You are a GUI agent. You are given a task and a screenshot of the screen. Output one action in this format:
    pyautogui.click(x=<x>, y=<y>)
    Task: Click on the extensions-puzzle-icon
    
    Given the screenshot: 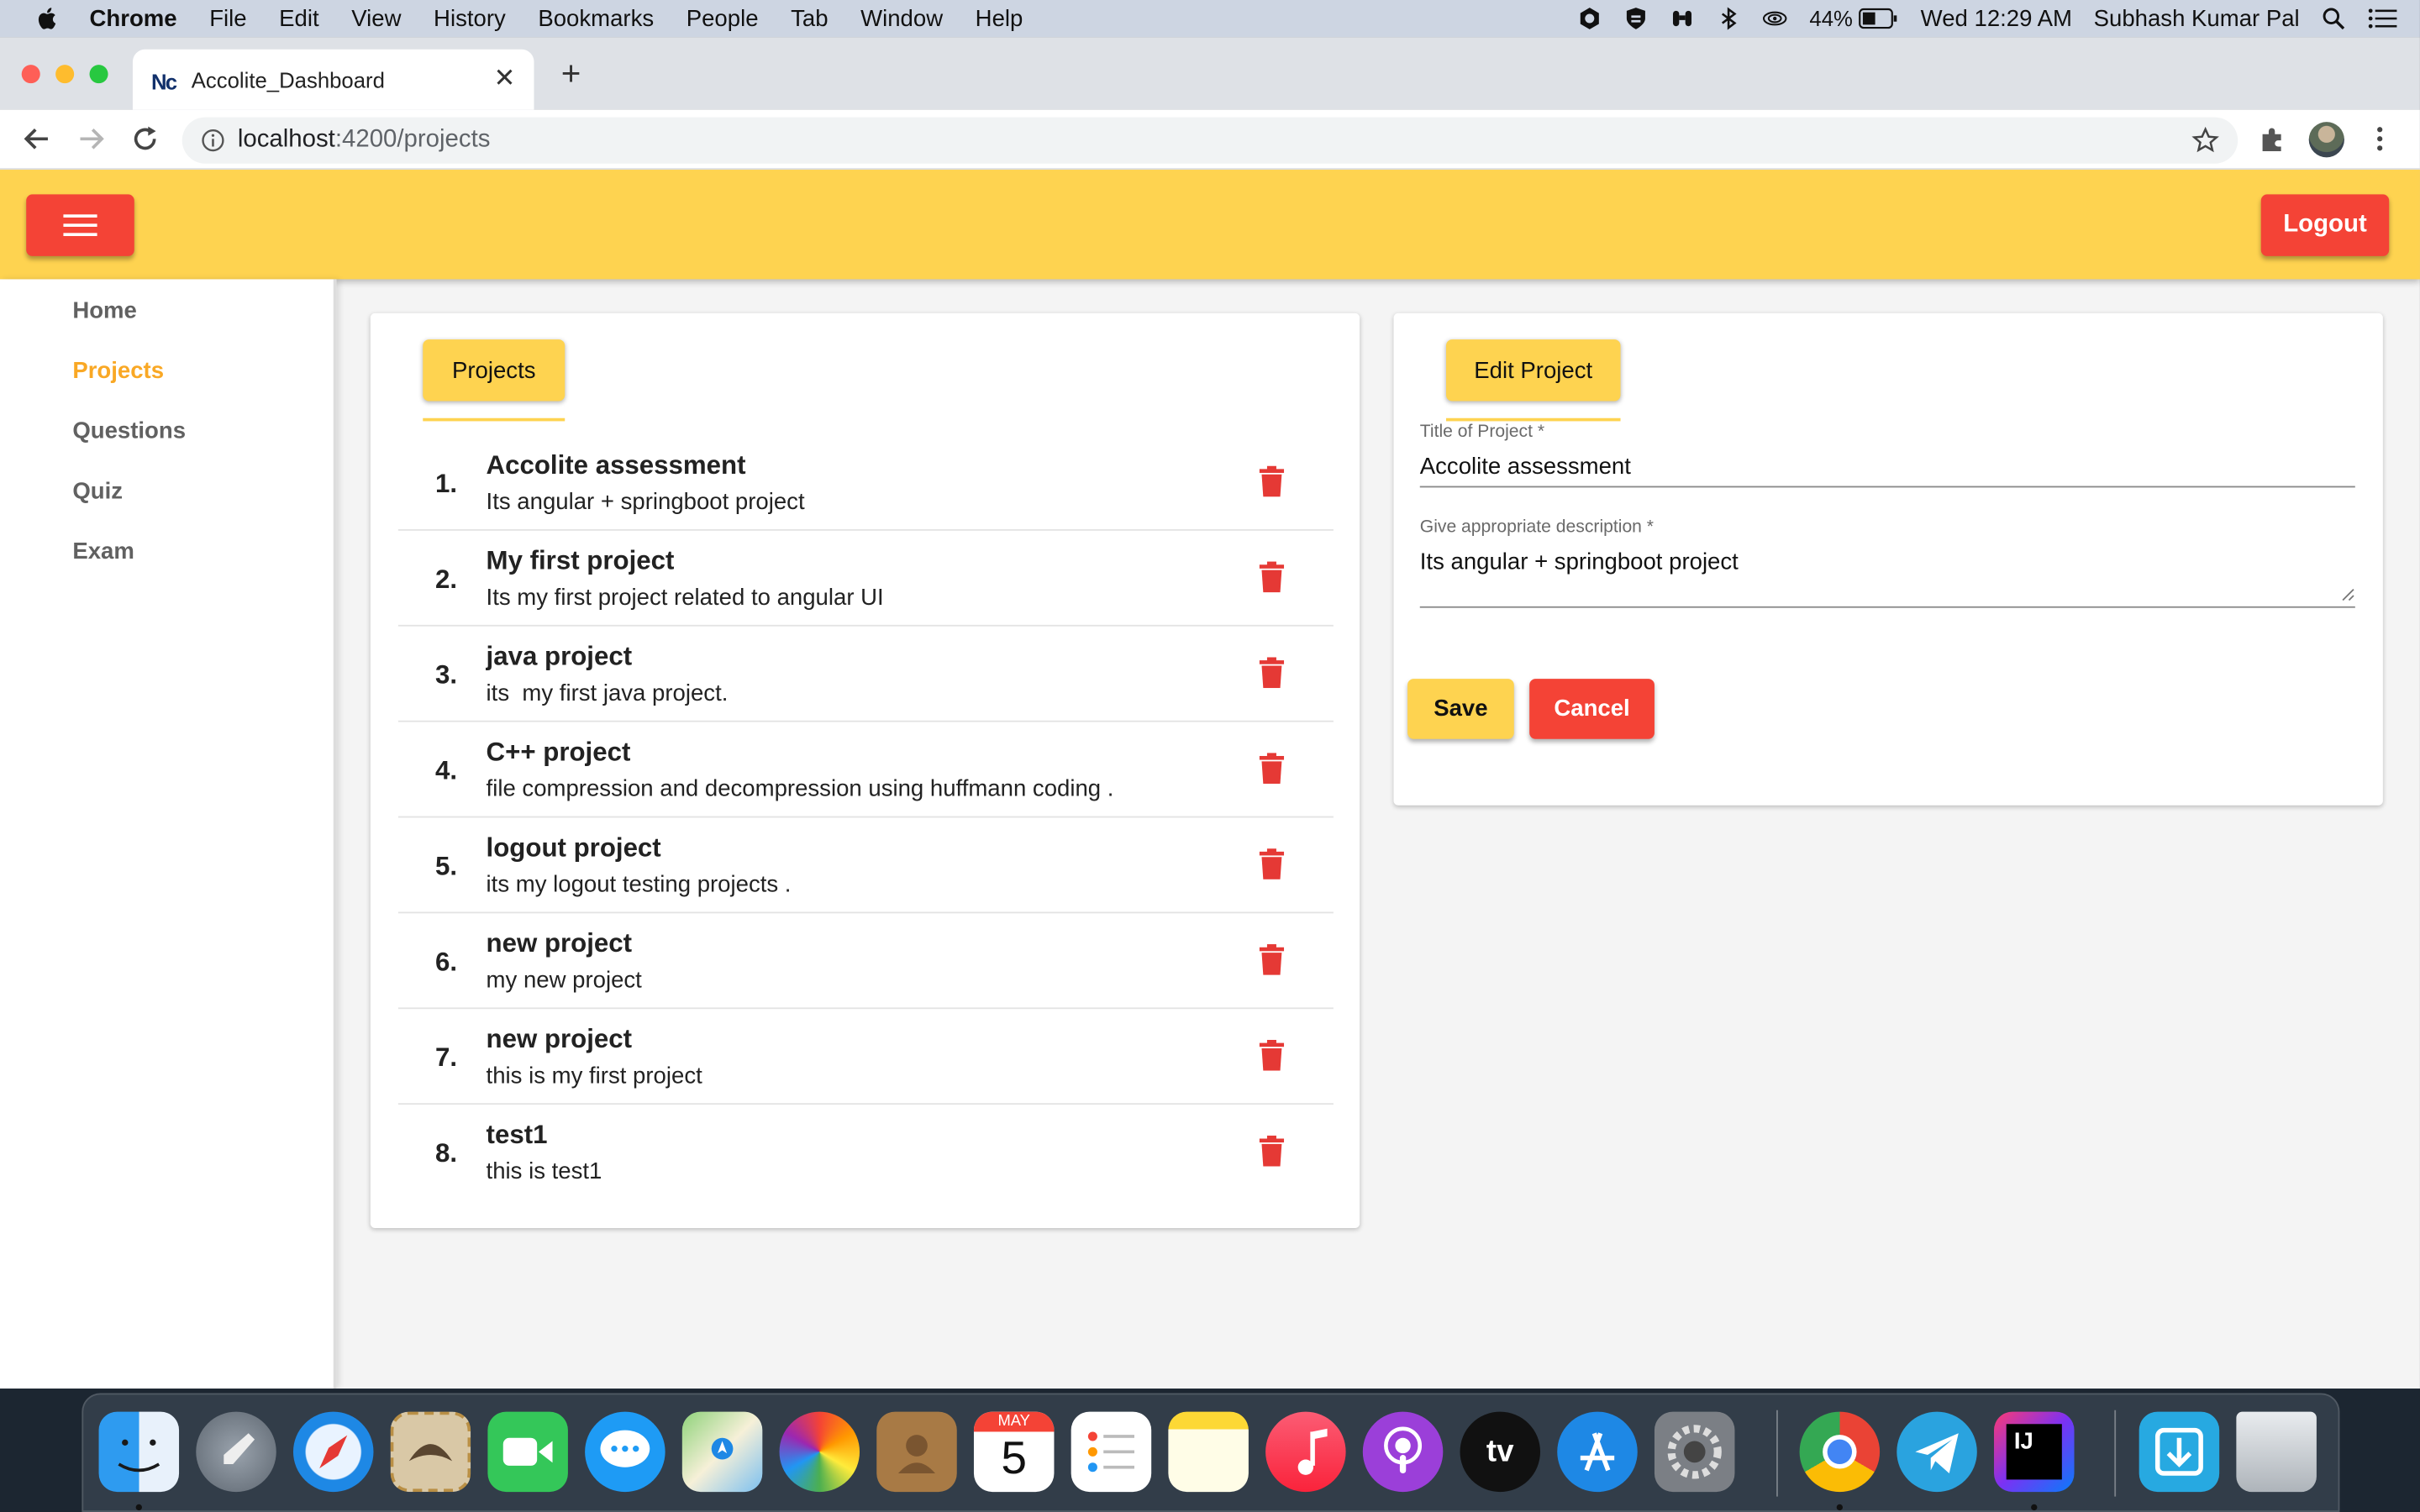 What is the action you would take?
    pyautogui.click(x=2271, y=139)
    